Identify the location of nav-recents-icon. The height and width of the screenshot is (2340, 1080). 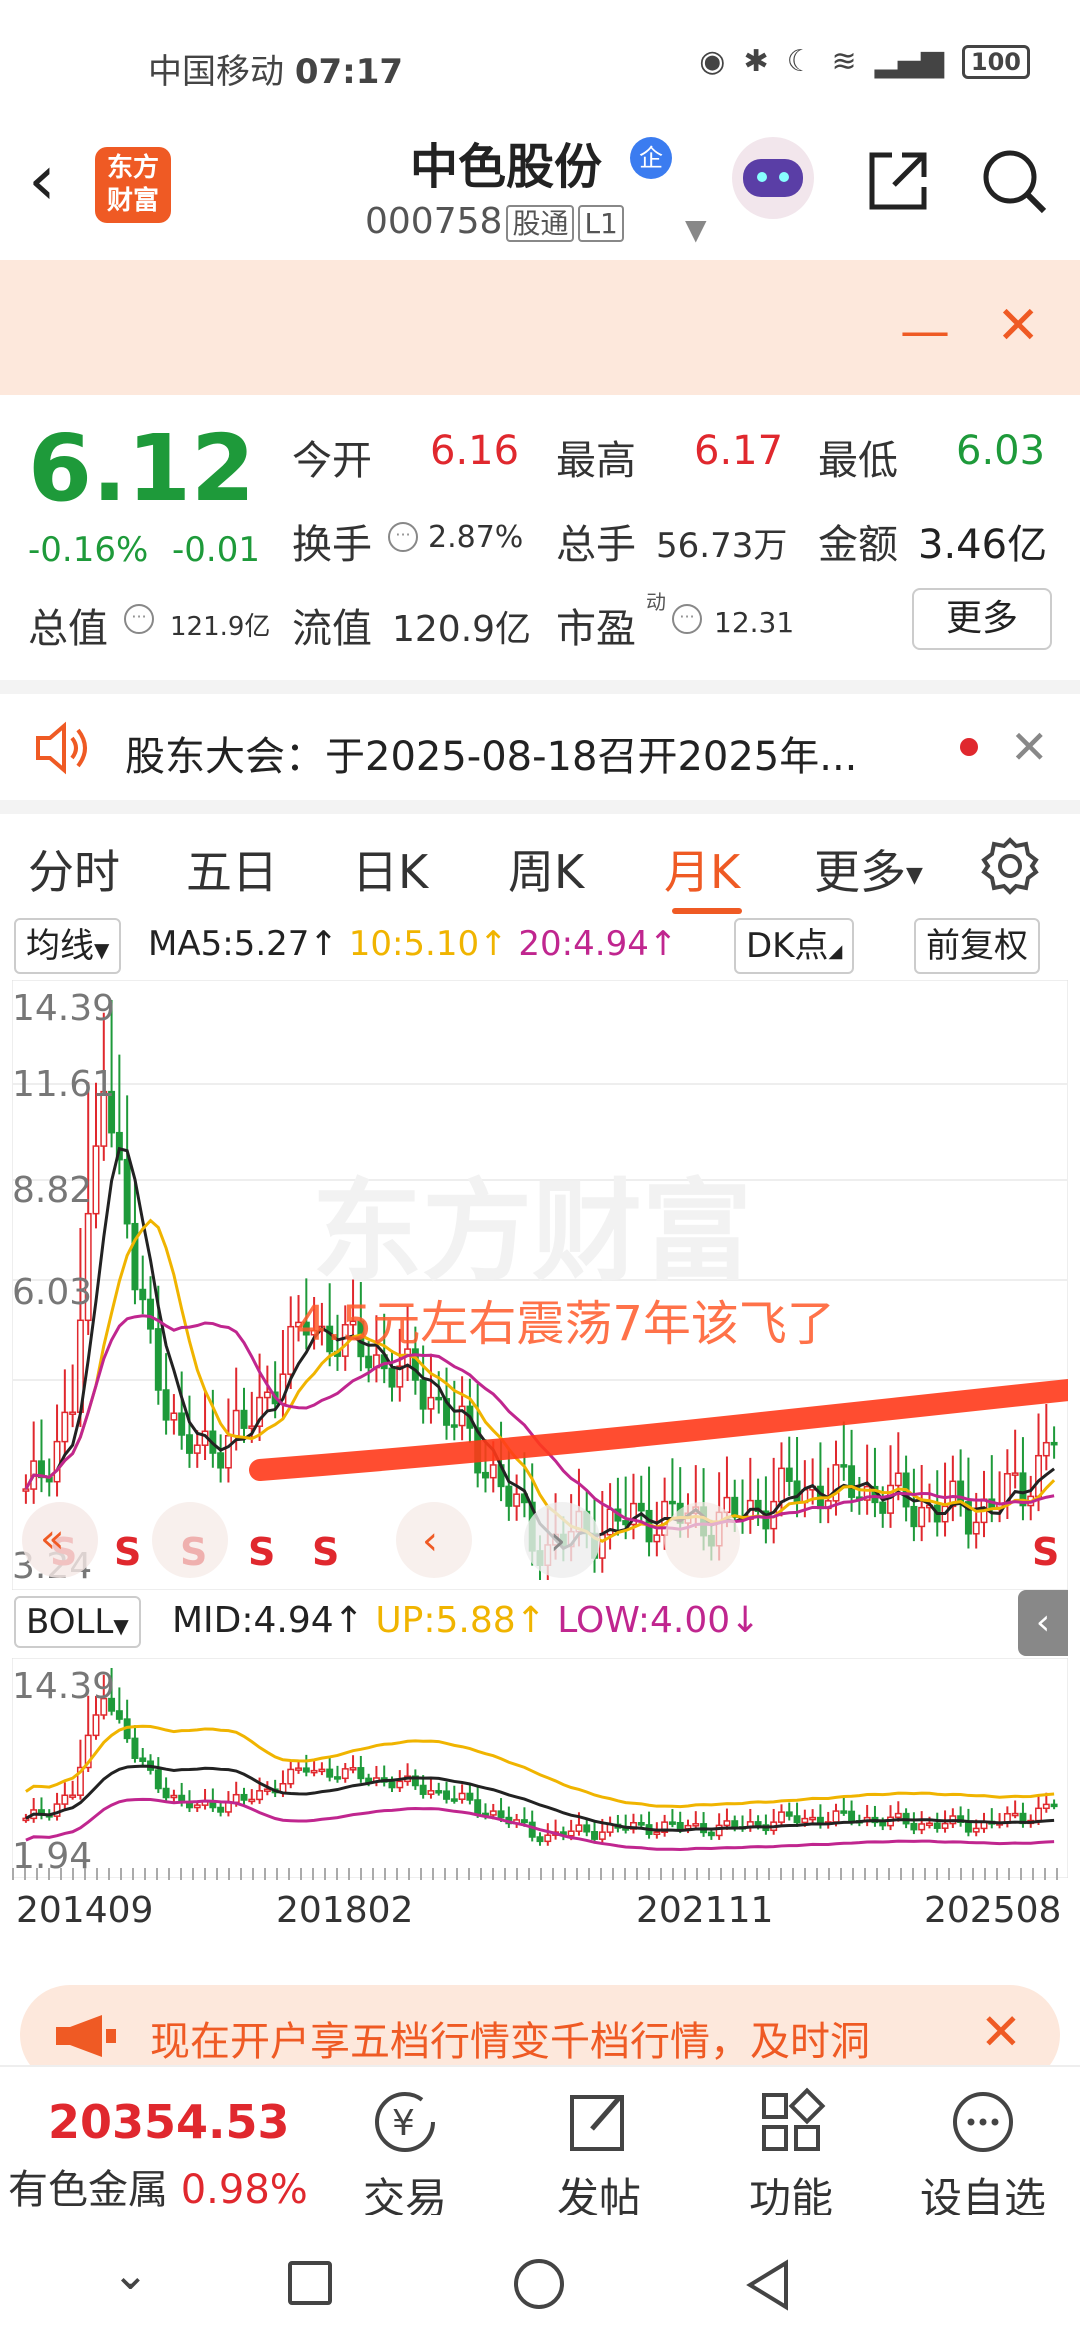
(310, 2283).